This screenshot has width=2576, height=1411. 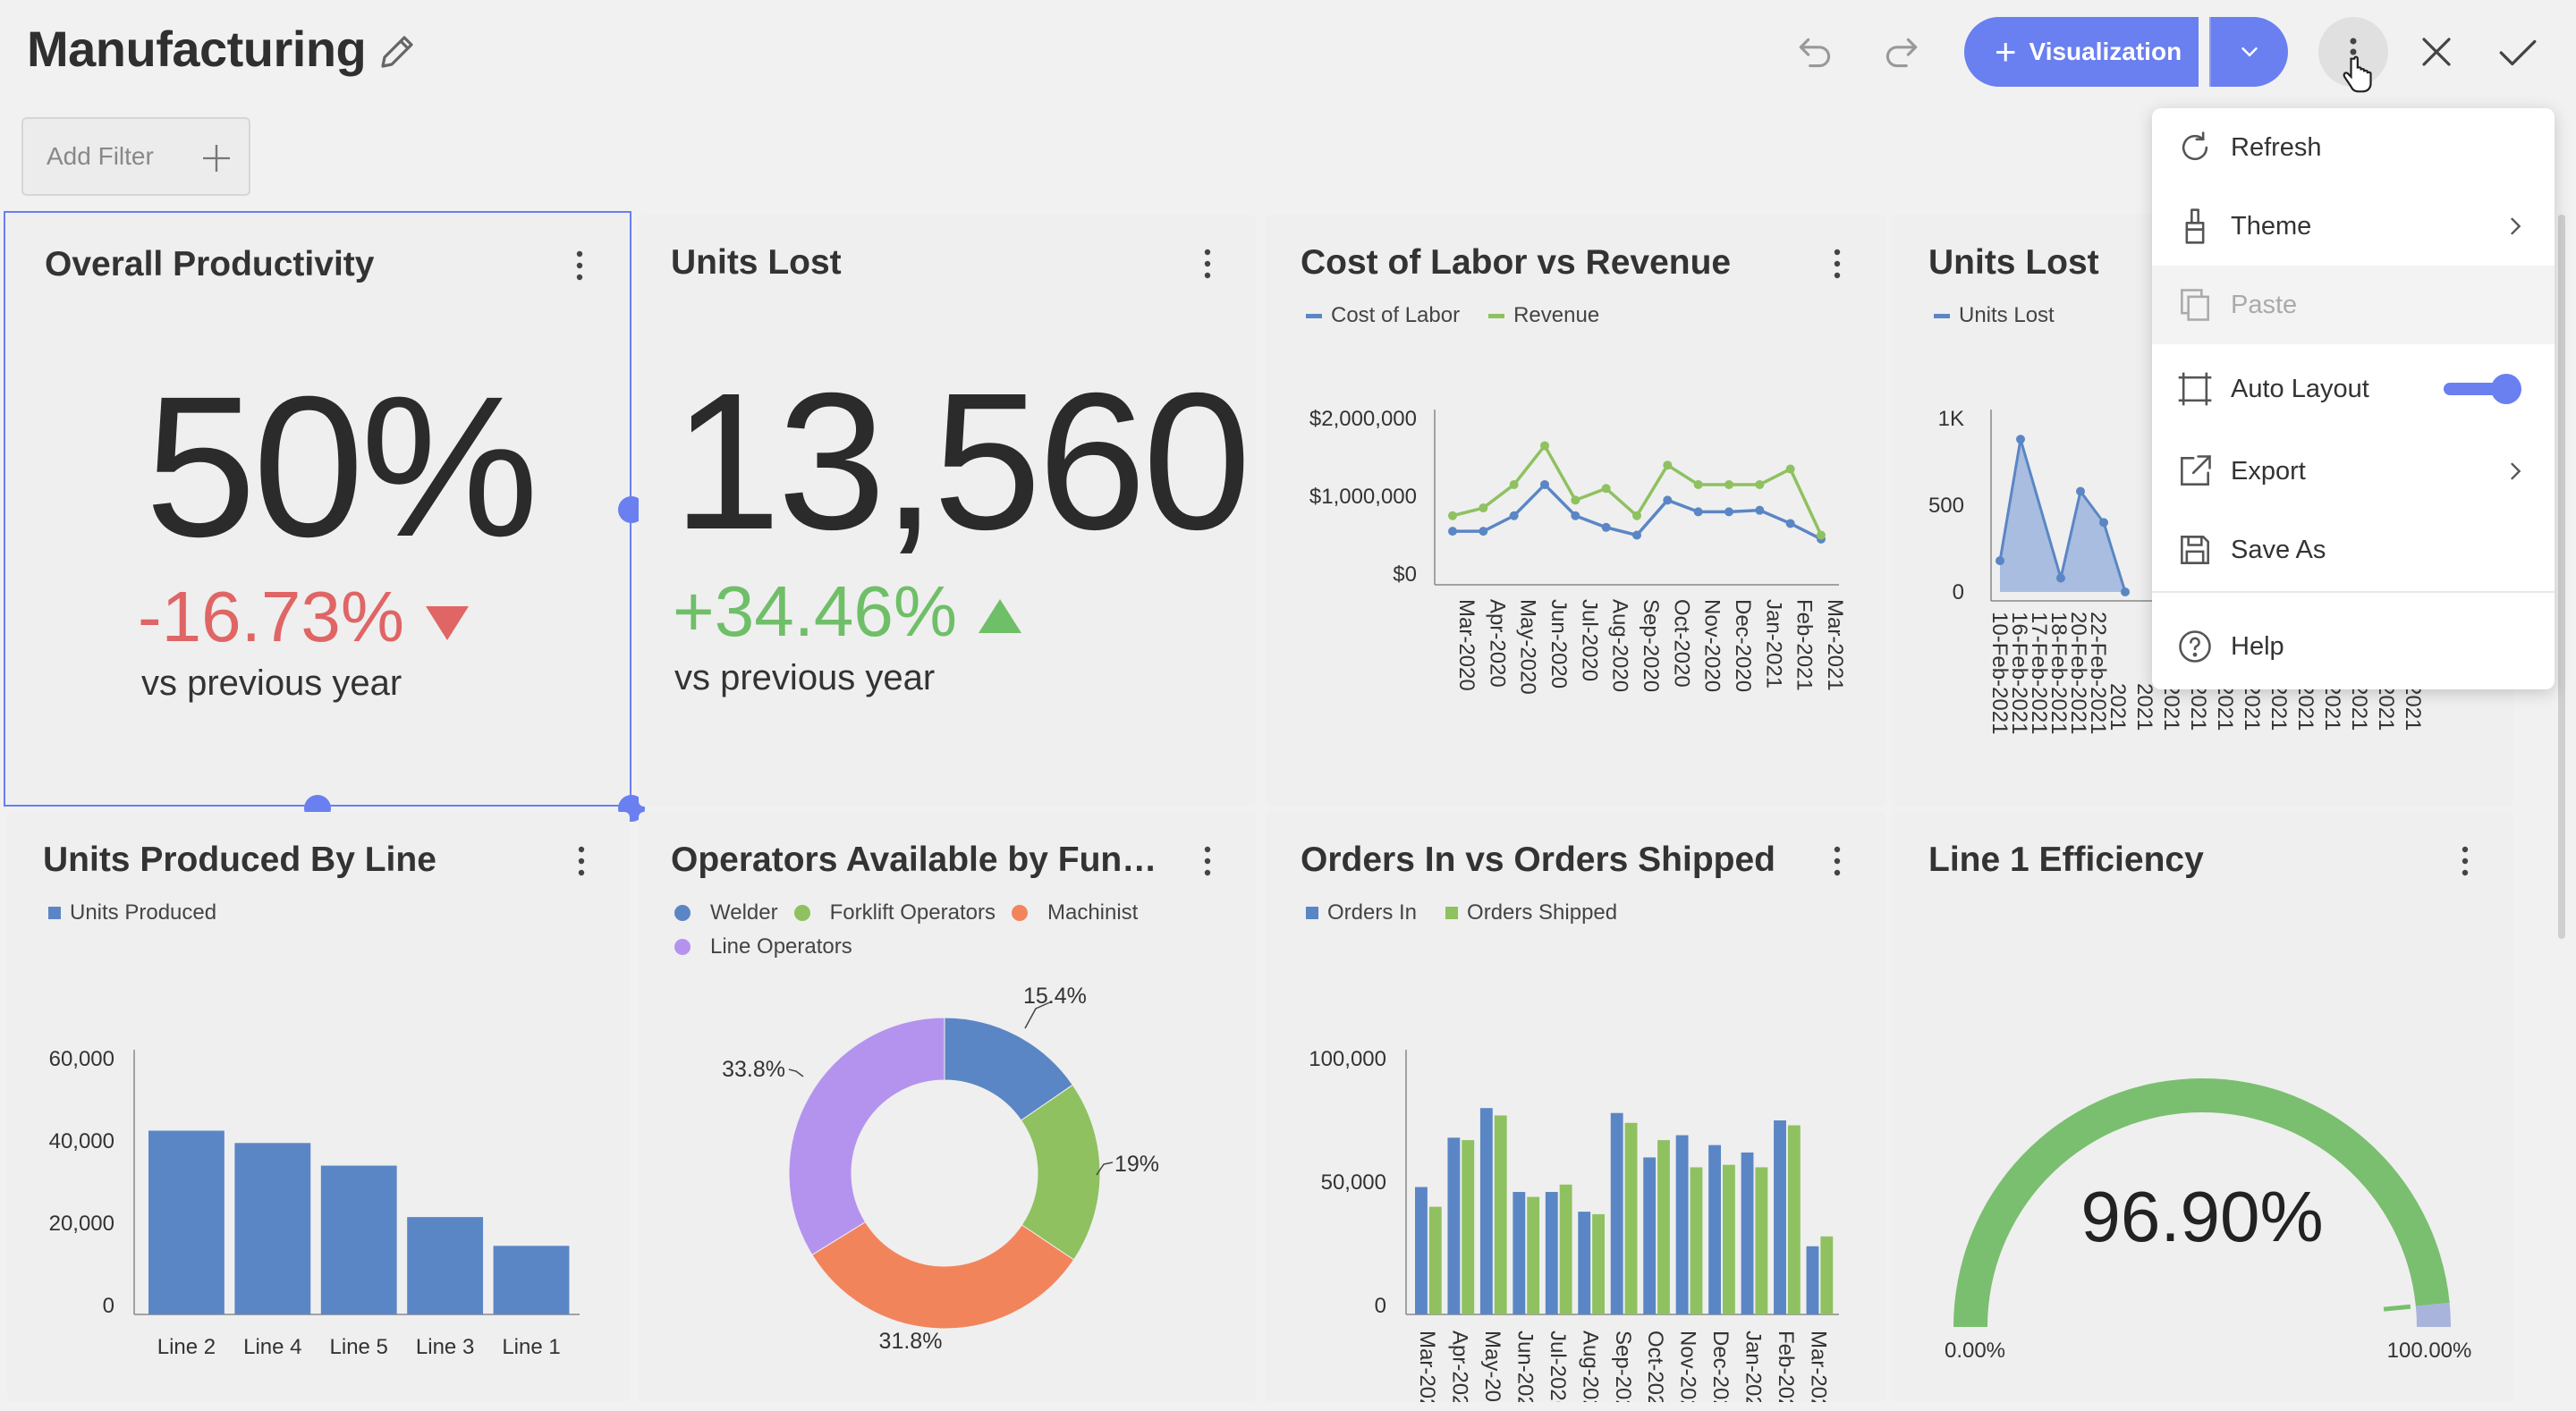 What do you see at coordinates (2195, 146) in the screenshot?
I see `refresh-icon` at bounding box center [2195, 146].